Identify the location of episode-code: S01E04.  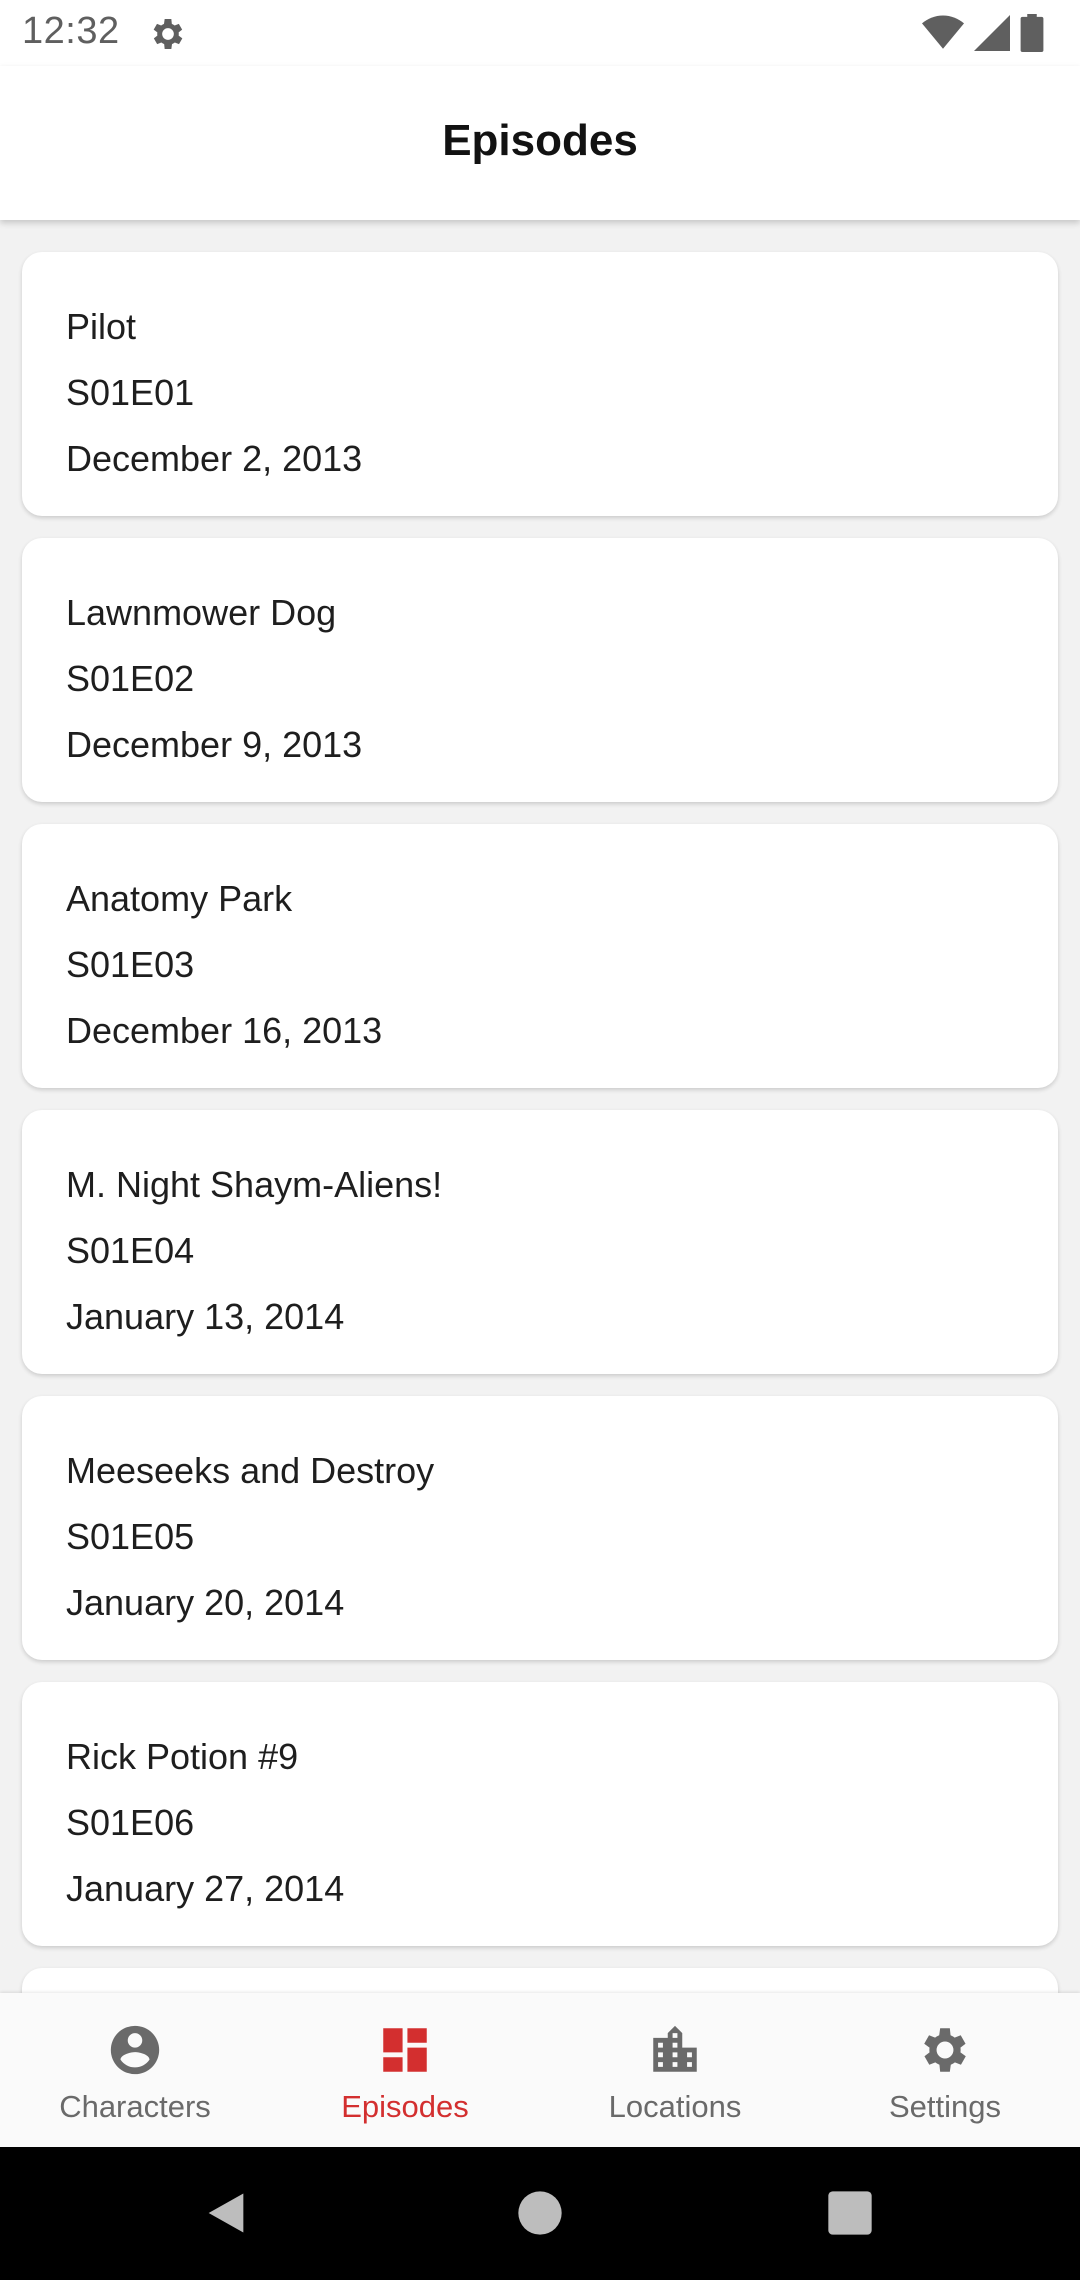
(130, 1250).